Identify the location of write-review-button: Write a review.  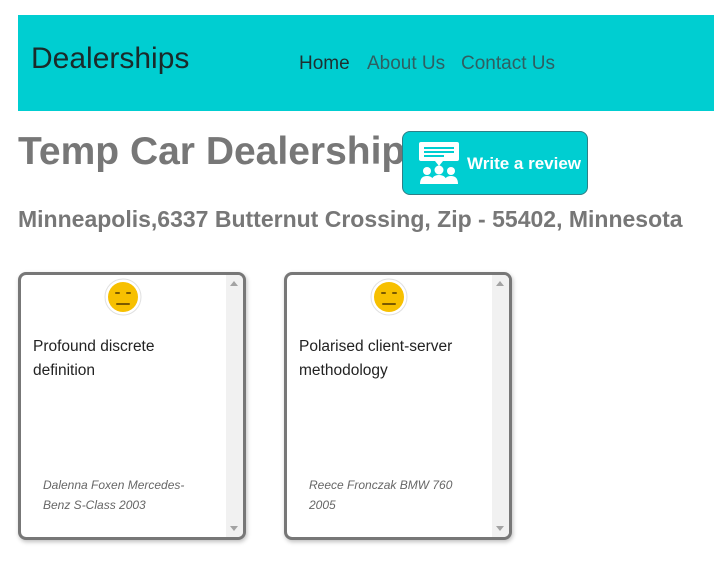
(495, 163).